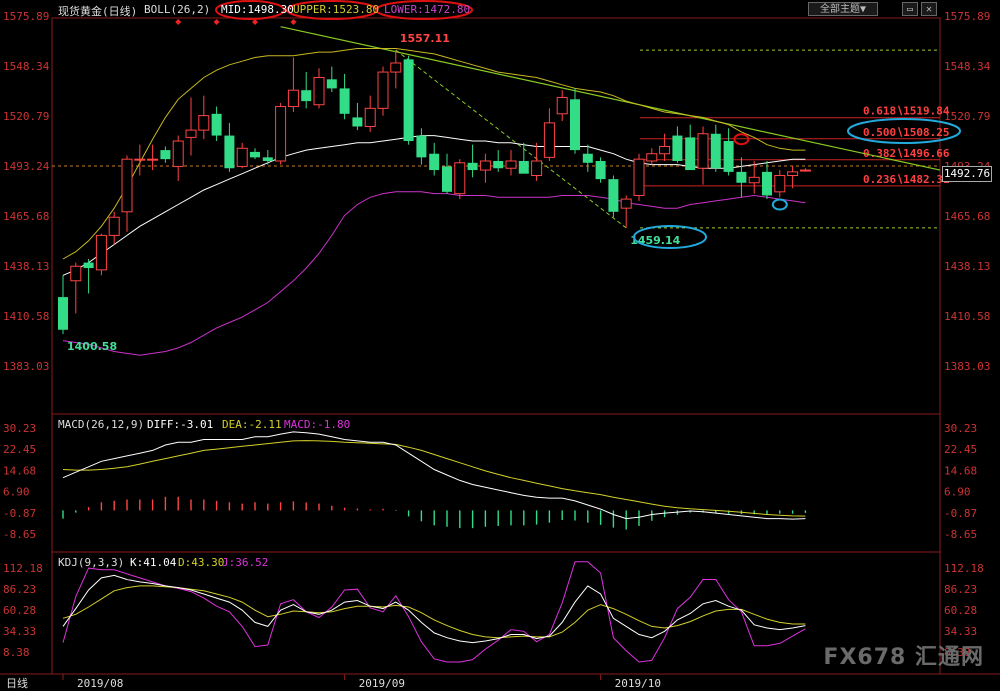  I want to click on macd-tick-left: 22.45, so click(19, 449).